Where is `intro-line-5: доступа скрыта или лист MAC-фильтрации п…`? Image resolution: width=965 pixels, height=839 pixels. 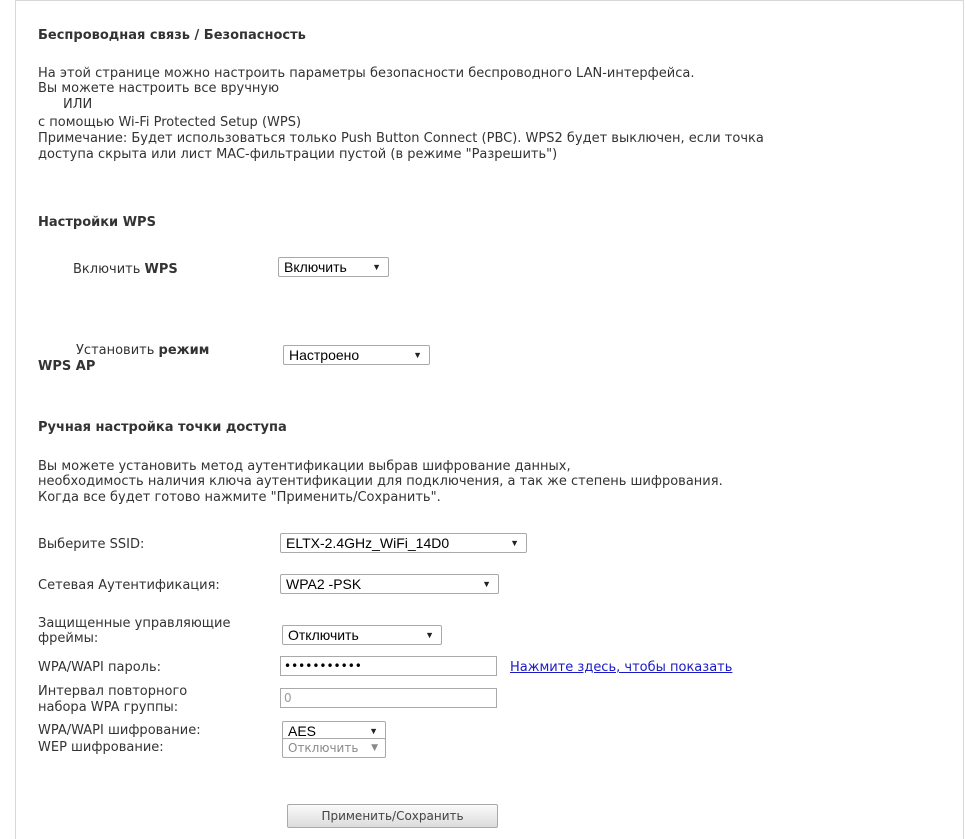 intro-line-5: доступа скрыта или лист MAC-фильтрации п… is located at coordinates (298, 154).